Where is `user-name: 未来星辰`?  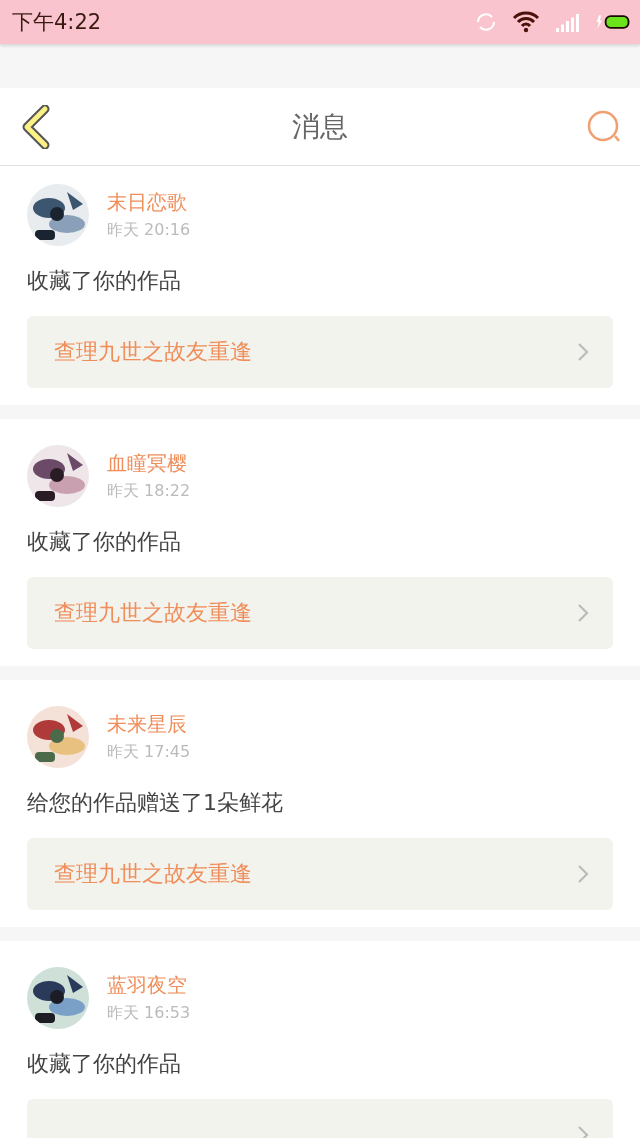 user-name: 未来星辰 is located at coordinates (149, 724).